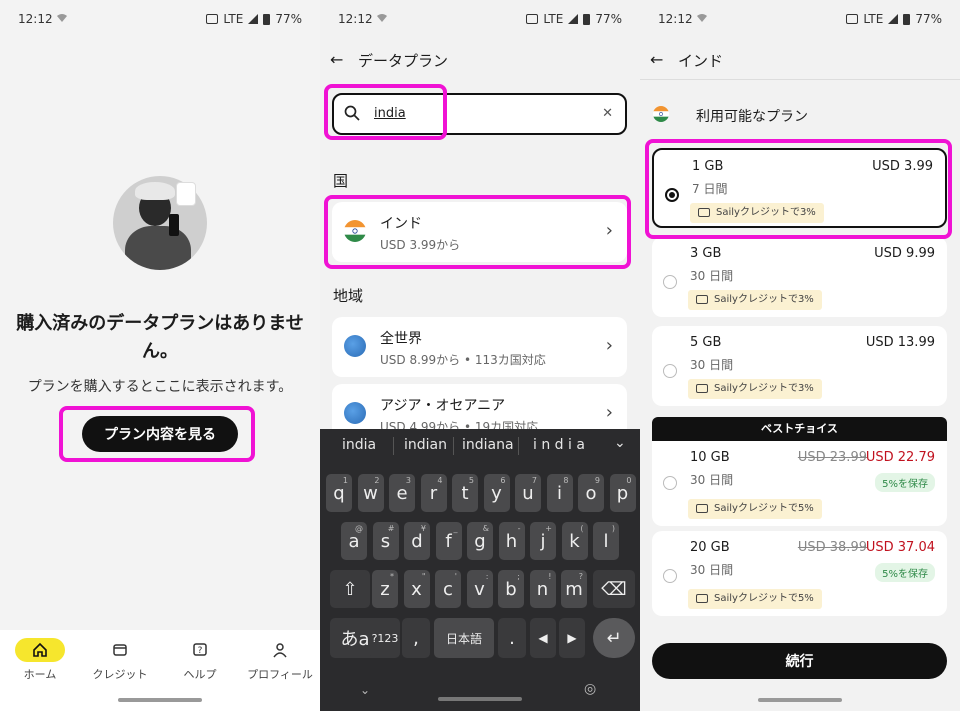 This screenshot has width=960, height=711. What do you see at coordinates (160, 387) in the screenshot?
I see `empty-state-subtitle: プランを購入するとここに表示されます。` at bounding box center [160, 387].